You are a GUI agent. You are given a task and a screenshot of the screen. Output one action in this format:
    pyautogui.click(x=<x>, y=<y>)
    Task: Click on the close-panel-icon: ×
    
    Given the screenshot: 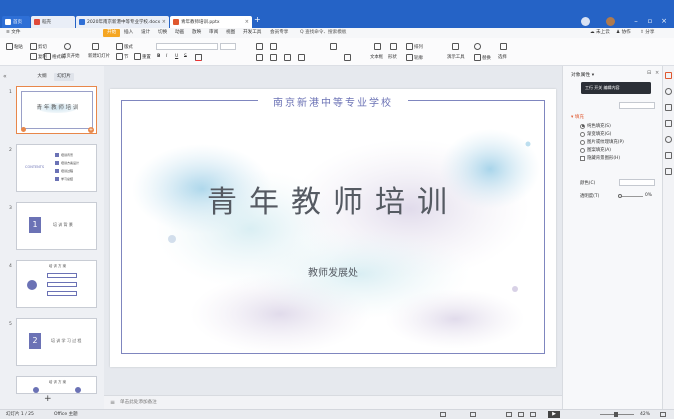 What is the action you would take?
    pyautogui.click(x=657, y=73)
    